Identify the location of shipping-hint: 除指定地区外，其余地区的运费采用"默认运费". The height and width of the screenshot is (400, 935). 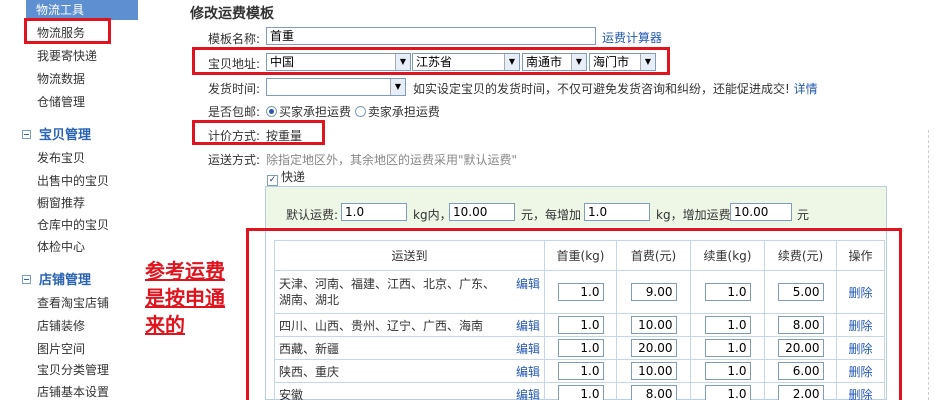
(392, 160).